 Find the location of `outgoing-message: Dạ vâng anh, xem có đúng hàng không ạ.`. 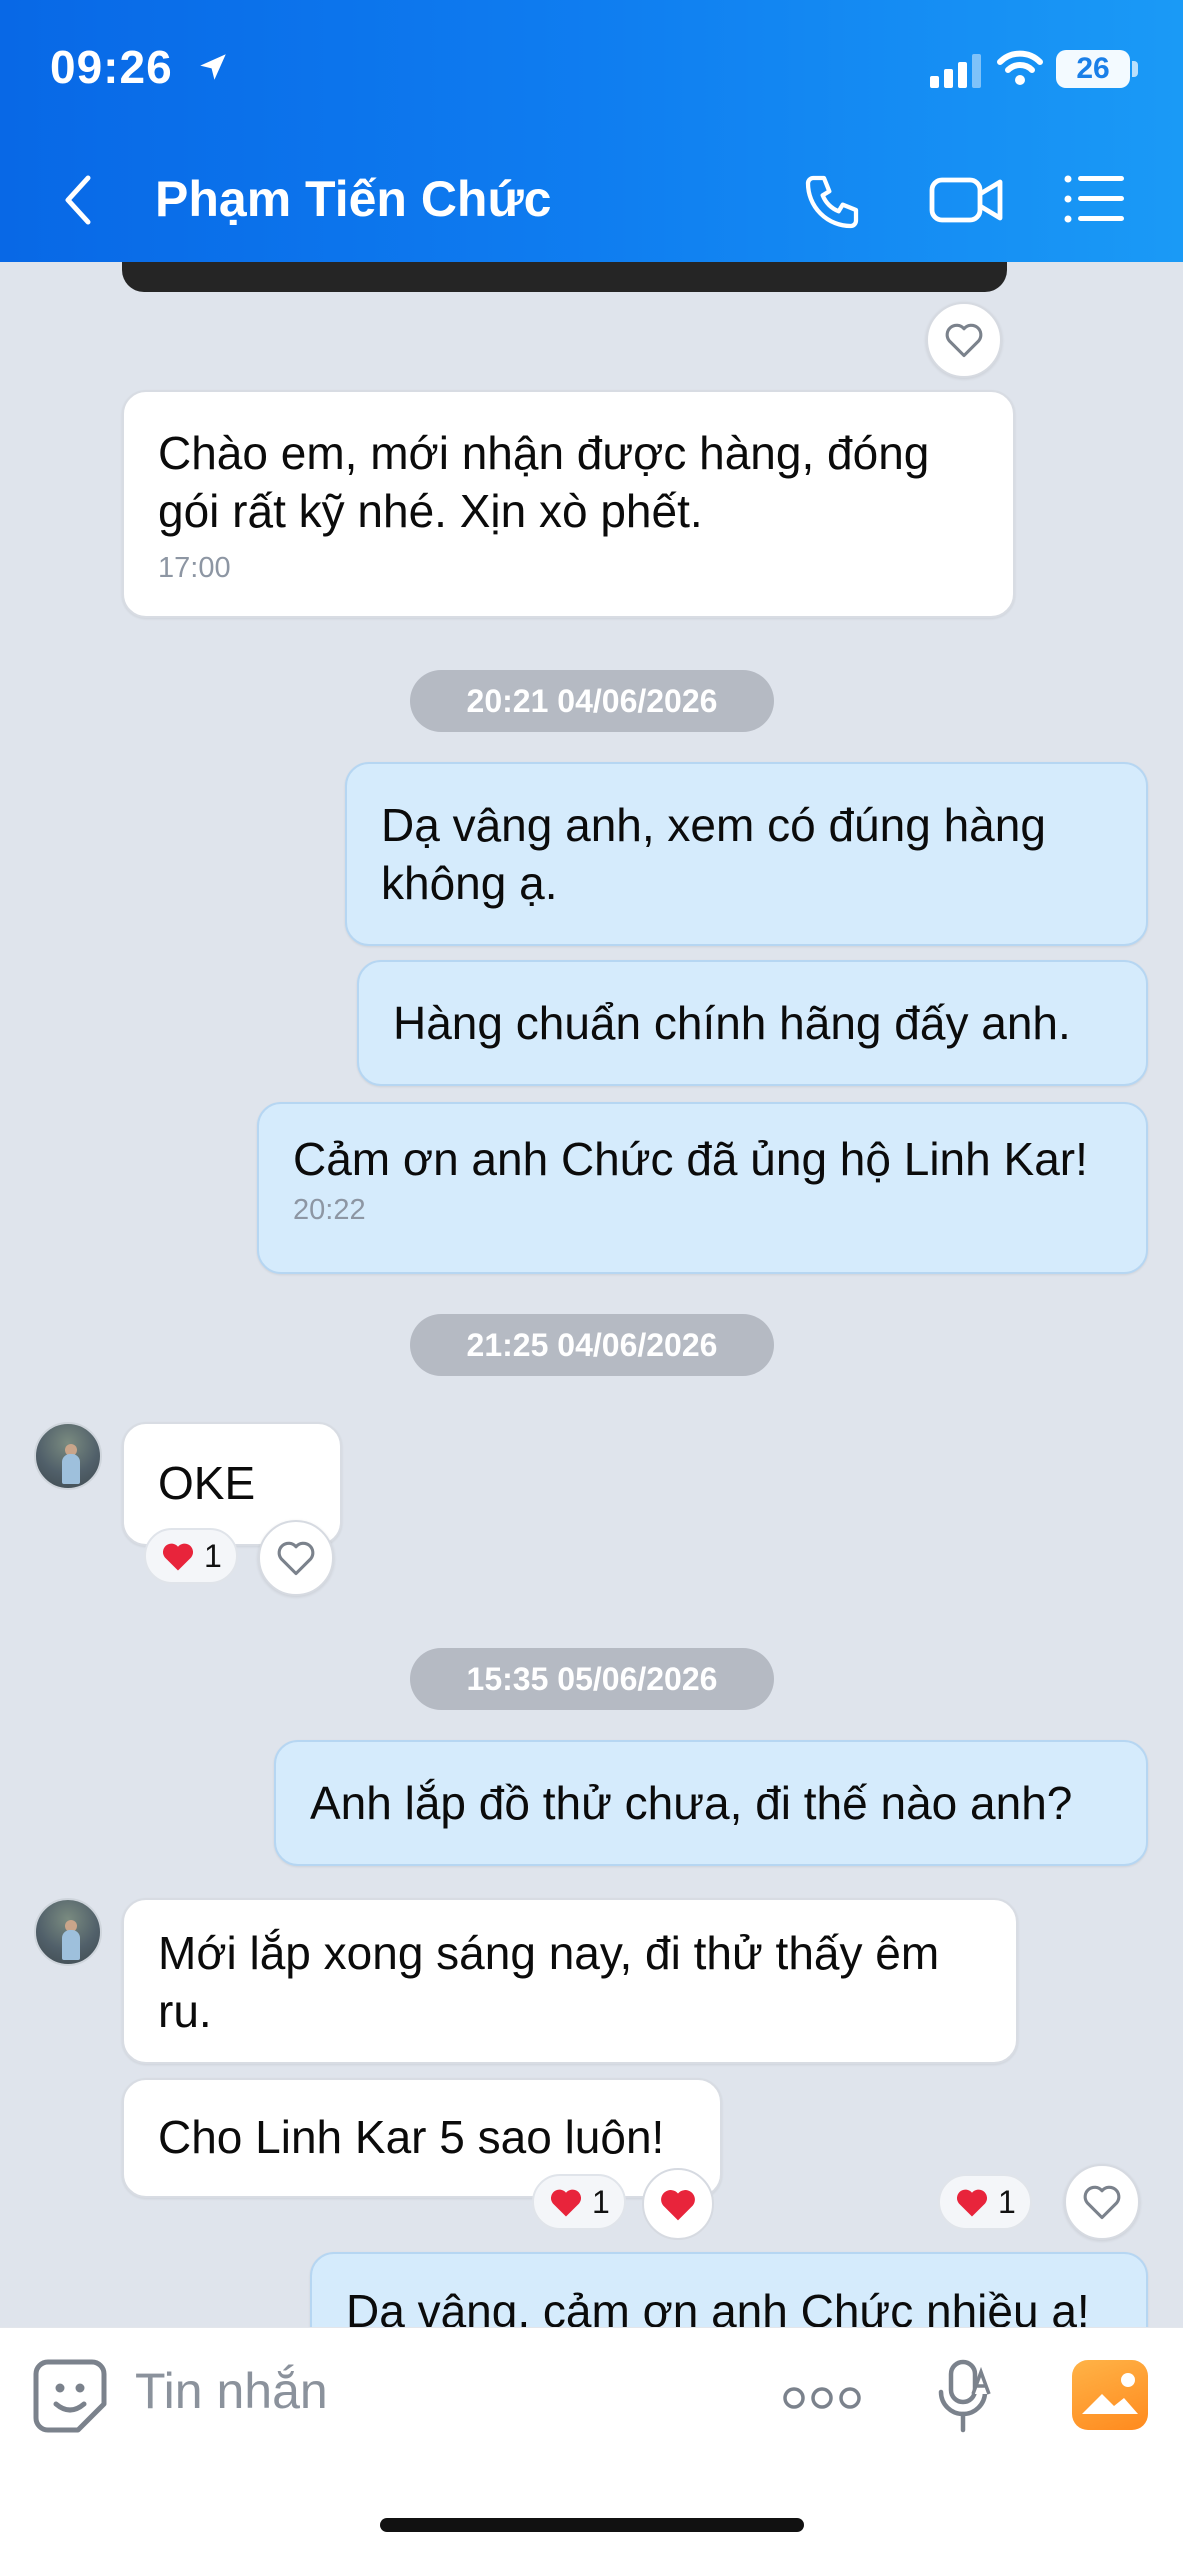

outgoing-message: Dạ vâng anh, xem có đúng hàng không ạ. is located at coordinates (746, 854).